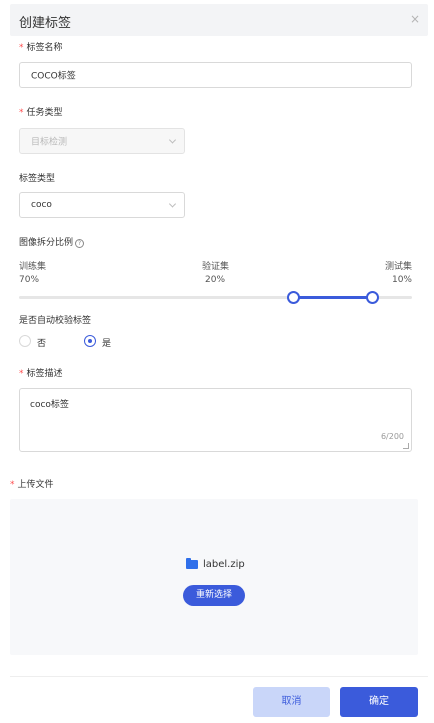 The height and width of the screenshot is (723, 434). I want to click on task-type-select: 目标检测, so click(102, 141).